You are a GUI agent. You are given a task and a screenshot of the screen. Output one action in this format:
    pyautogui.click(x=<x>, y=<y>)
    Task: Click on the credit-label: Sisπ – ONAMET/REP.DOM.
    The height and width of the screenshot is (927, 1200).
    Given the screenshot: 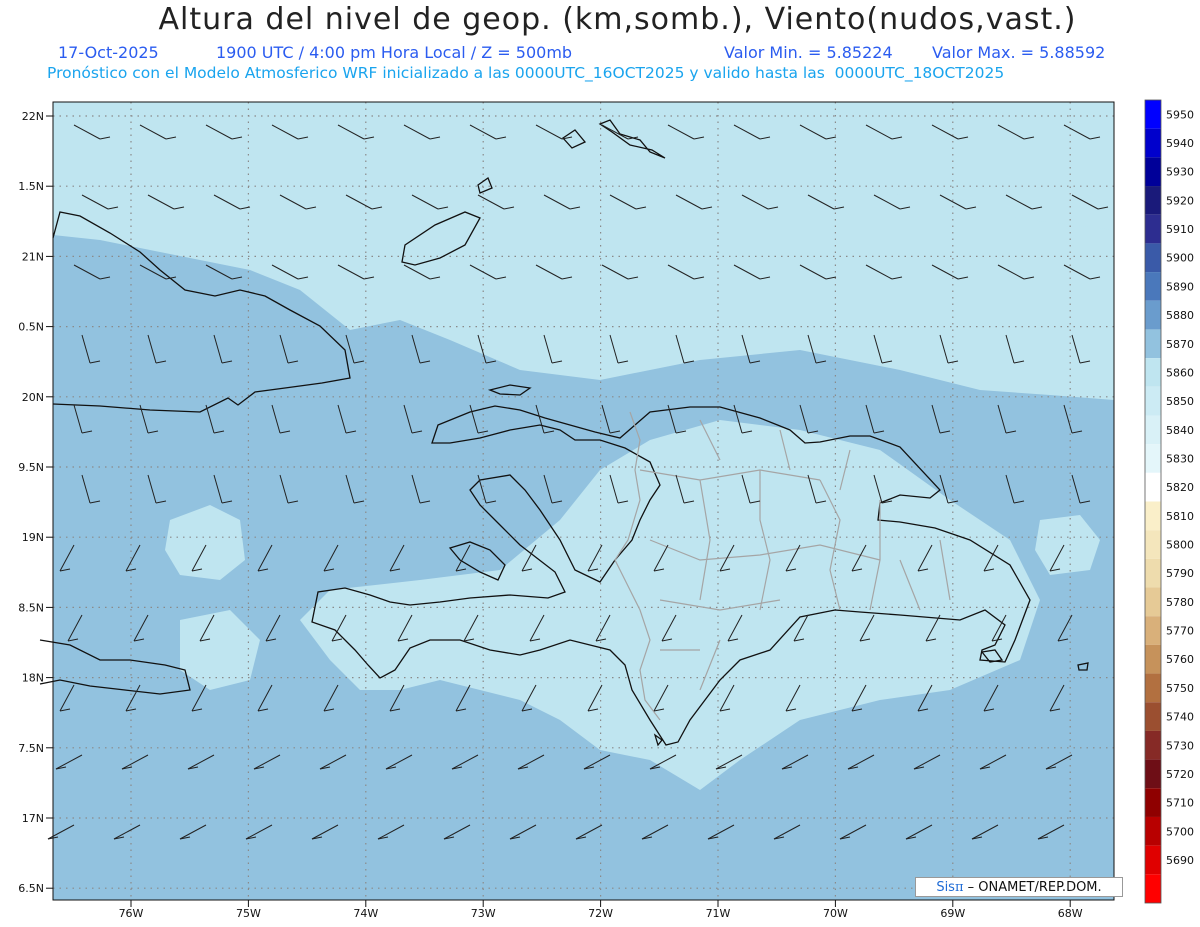 What is the action you would take?
    pyautogui.click(x=1019, y=887)
    